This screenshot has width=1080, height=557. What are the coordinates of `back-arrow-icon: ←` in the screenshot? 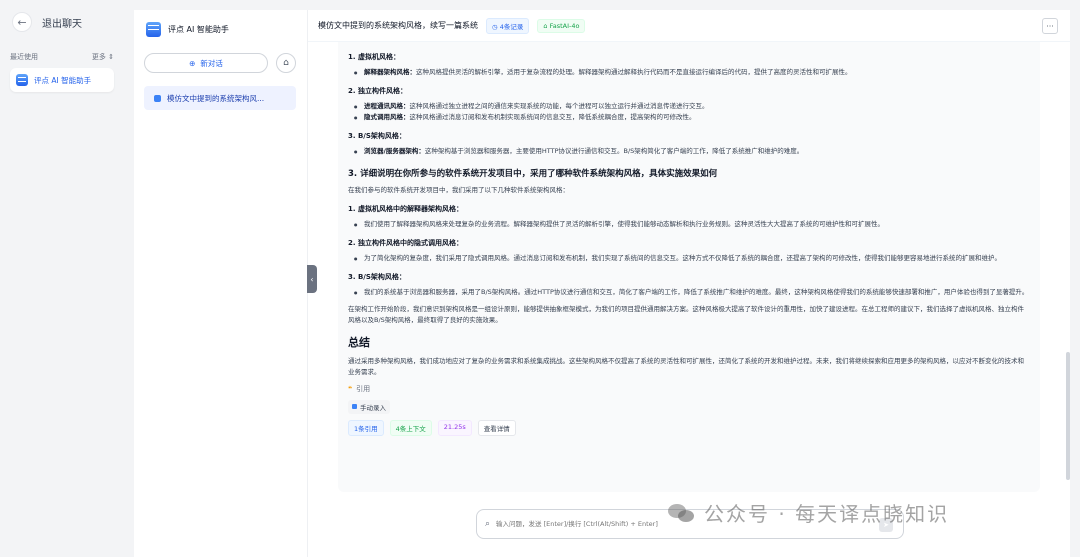 It's located at (22, 22).